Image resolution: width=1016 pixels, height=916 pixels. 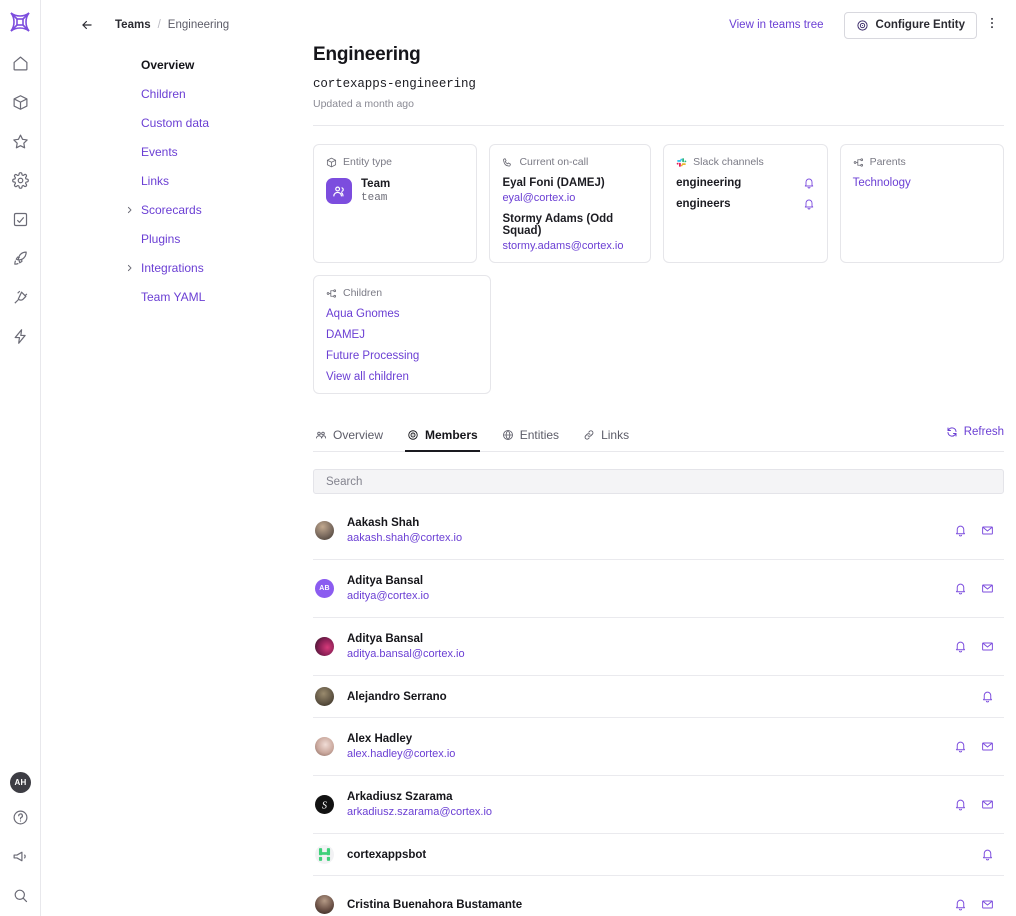 What do you see at coordinates (161, 238) in the screenshot?
I see `sidebar-item-label: Plugins` at bounding box center [161, 238].